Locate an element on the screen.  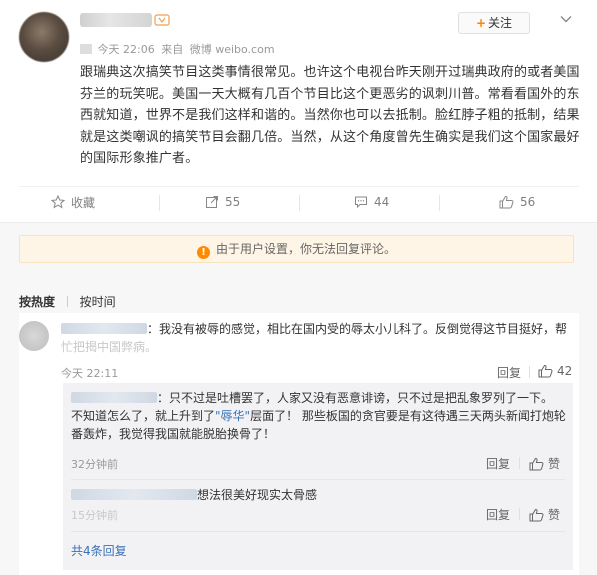
warning-icon: ! is located at coordinates (203, 252).